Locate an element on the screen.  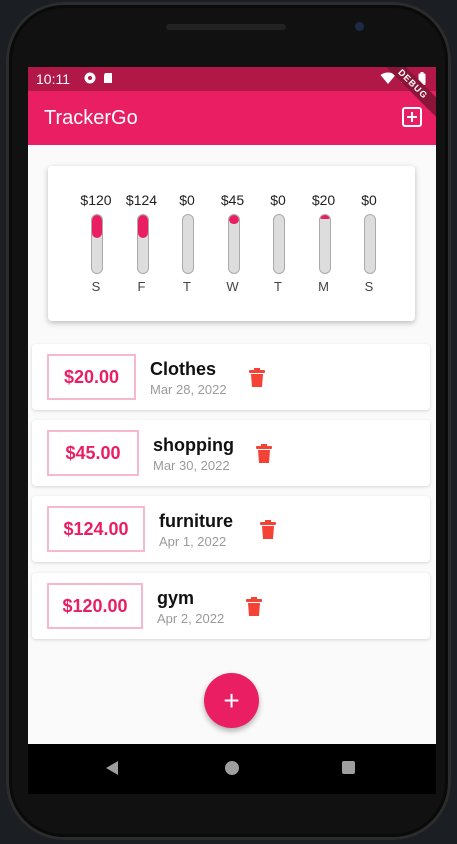
home-icon is located at coordinates (232, 768).